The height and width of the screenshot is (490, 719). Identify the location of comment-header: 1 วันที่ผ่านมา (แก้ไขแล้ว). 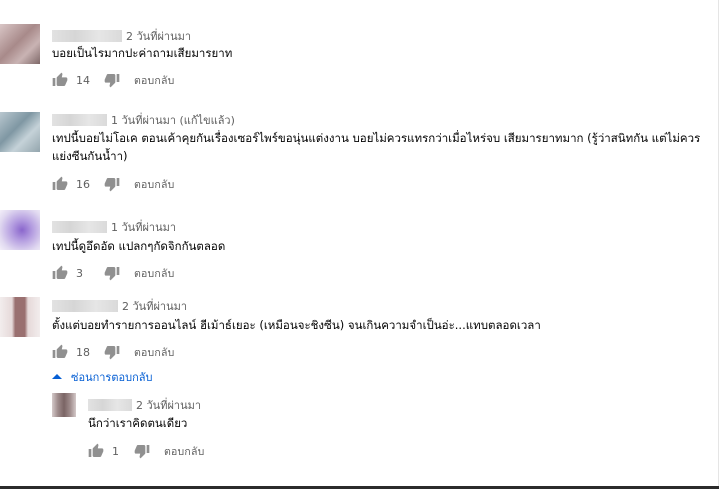
(143, 120).